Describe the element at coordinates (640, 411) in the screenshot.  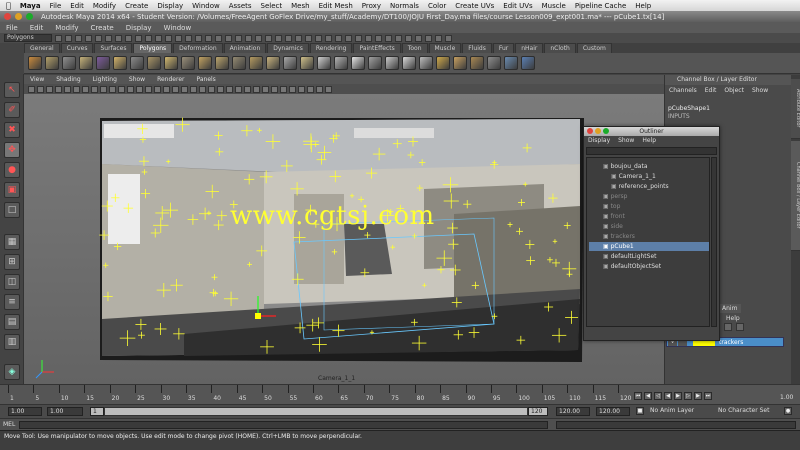
I see `anim-prefs-icon: ■` at that location.